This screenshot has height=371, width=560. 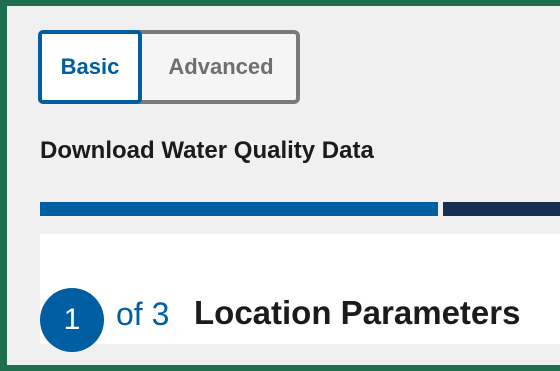 I want to click on progress-segment-remaining, so click(x=501, y=209).